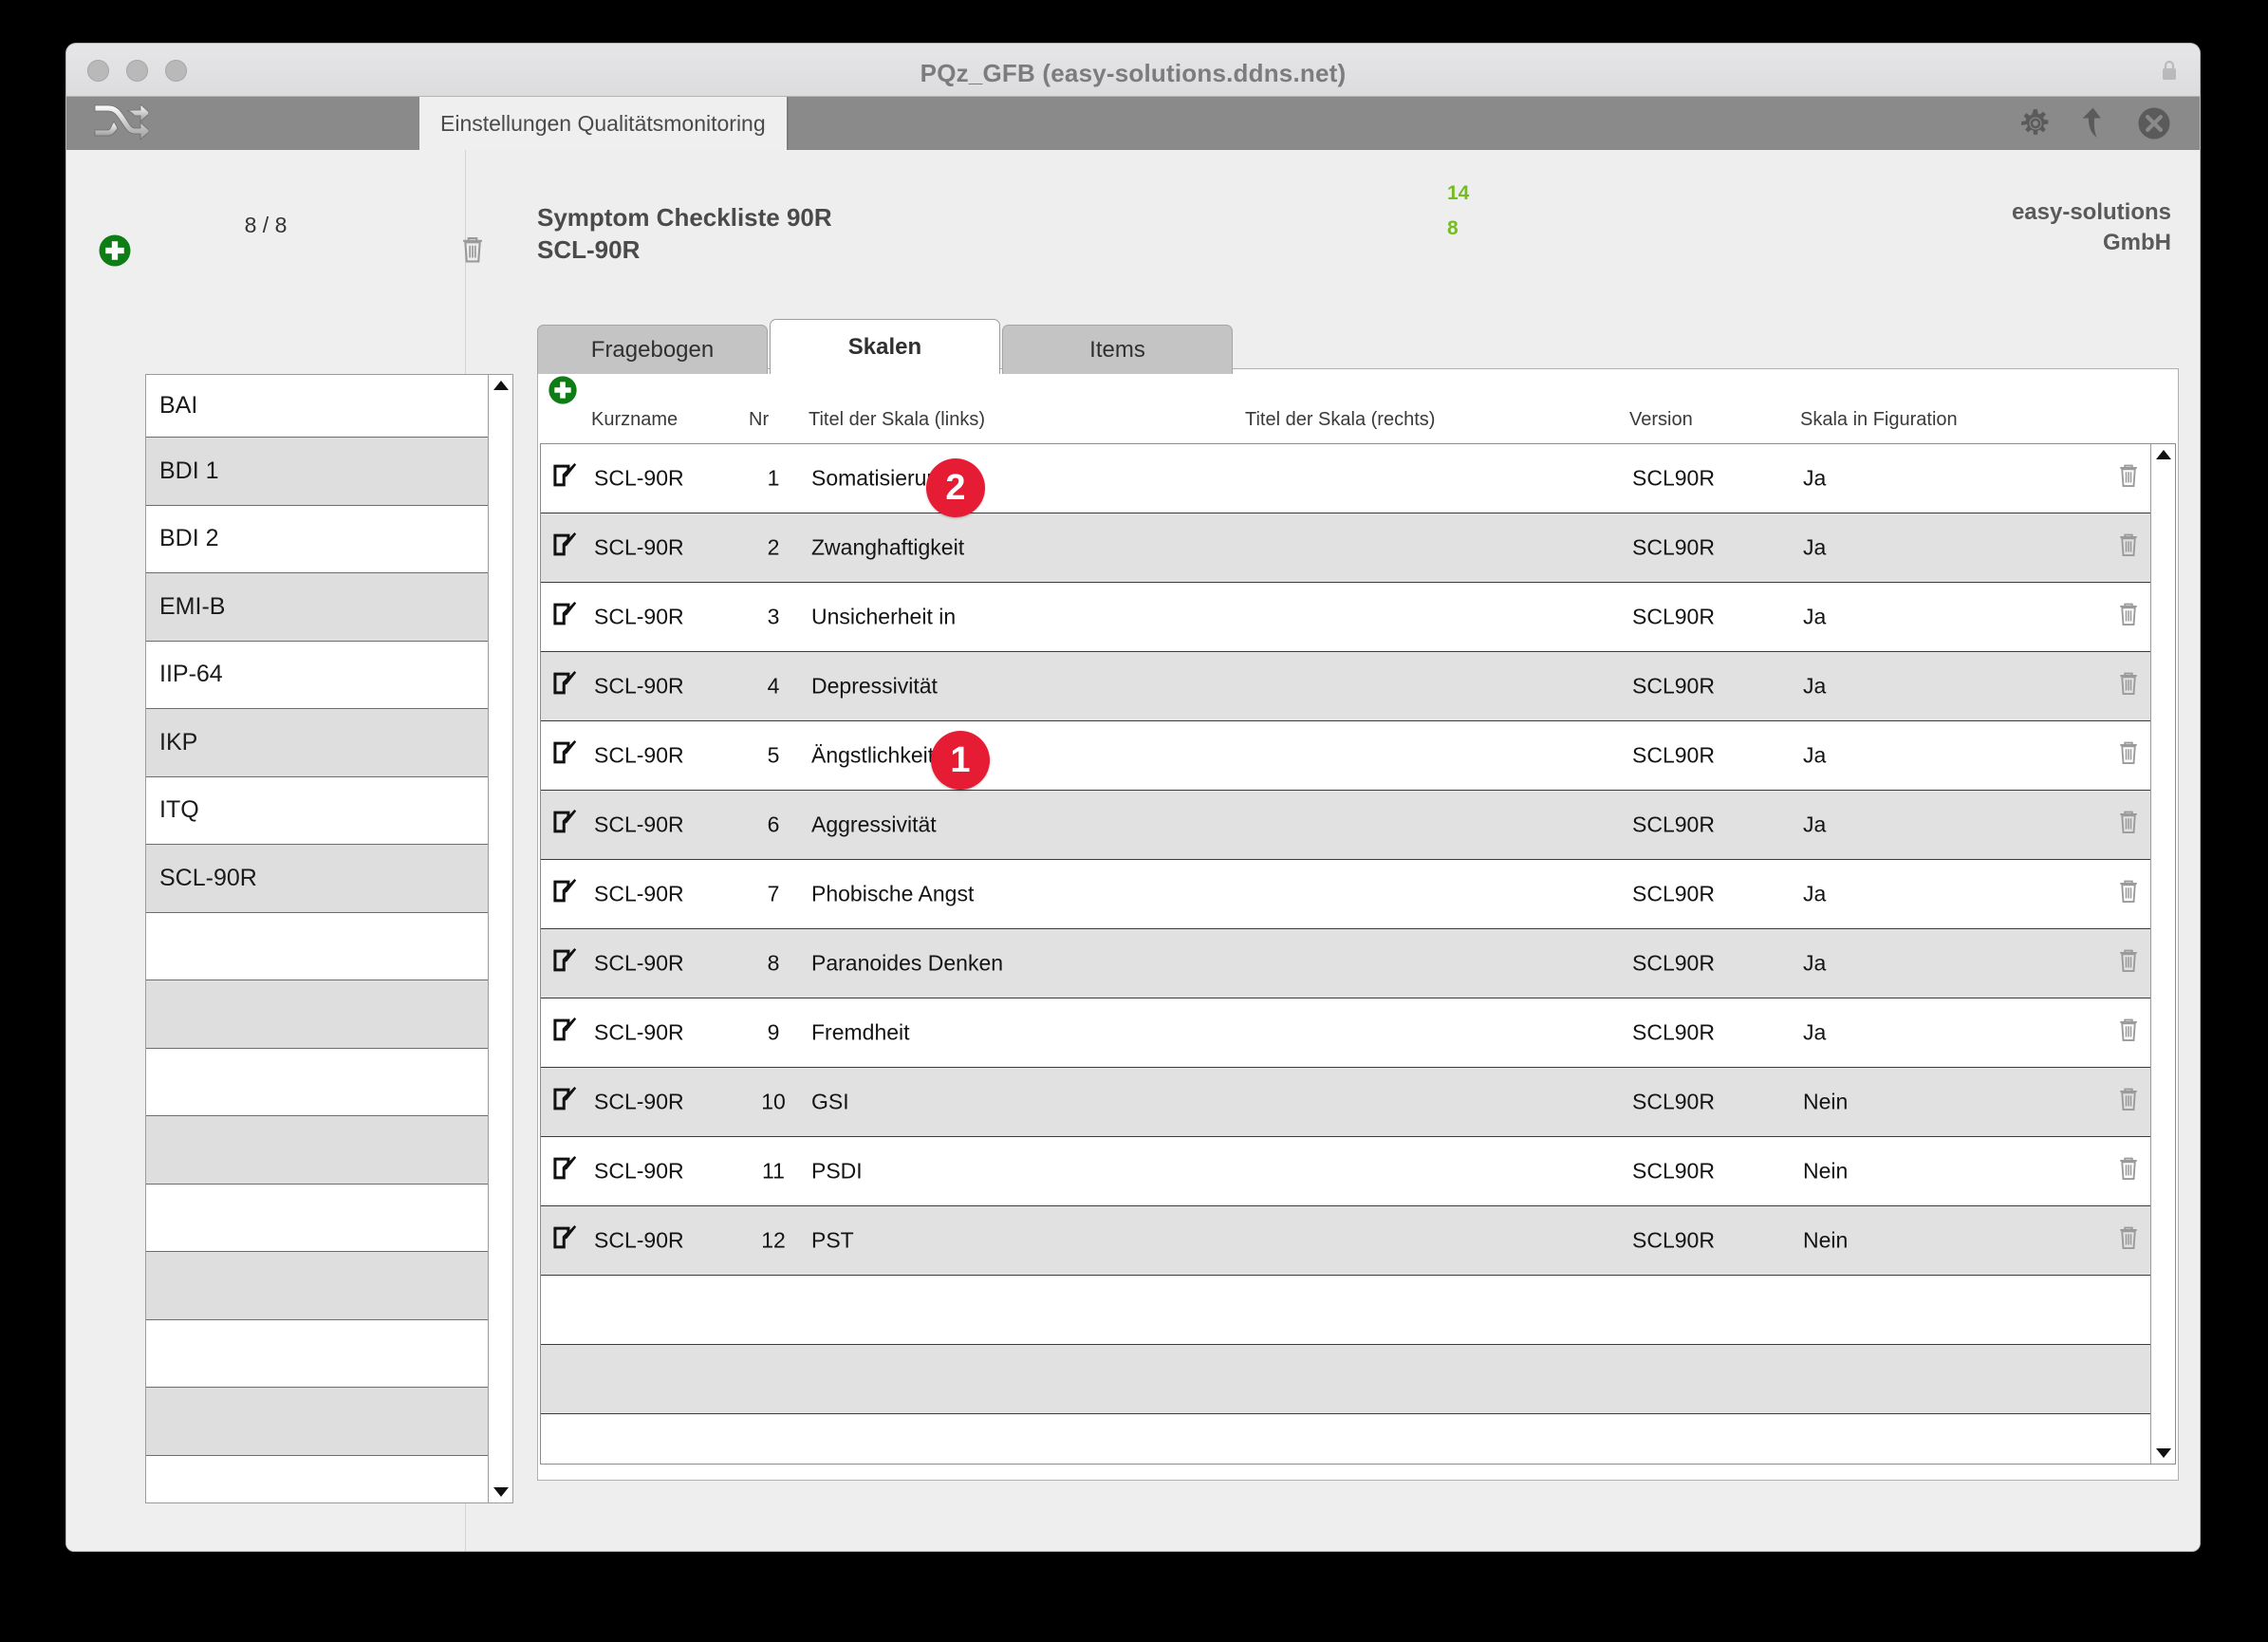 The width and height of the screenshot is (2268, 1642). Describe the element at coordinates (1341, 419) in the screenshot. I see `column-header: Titel der Skala (rechts)` at that location.